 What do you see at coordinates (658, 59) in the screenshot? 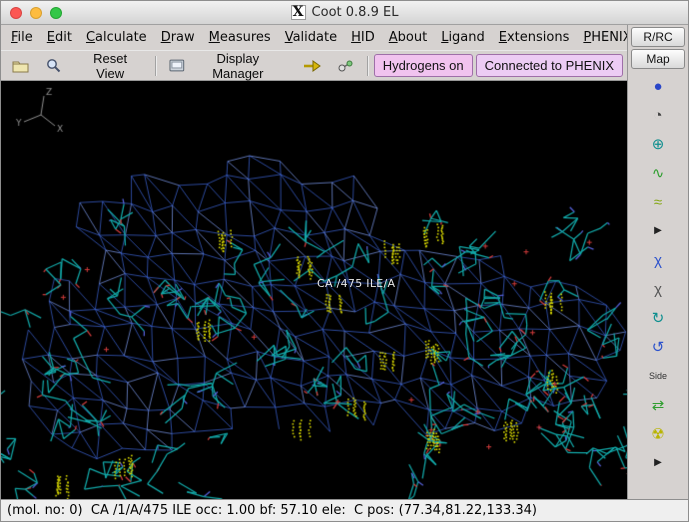
I see `map-button: Map` at bounding box center [658, 59].